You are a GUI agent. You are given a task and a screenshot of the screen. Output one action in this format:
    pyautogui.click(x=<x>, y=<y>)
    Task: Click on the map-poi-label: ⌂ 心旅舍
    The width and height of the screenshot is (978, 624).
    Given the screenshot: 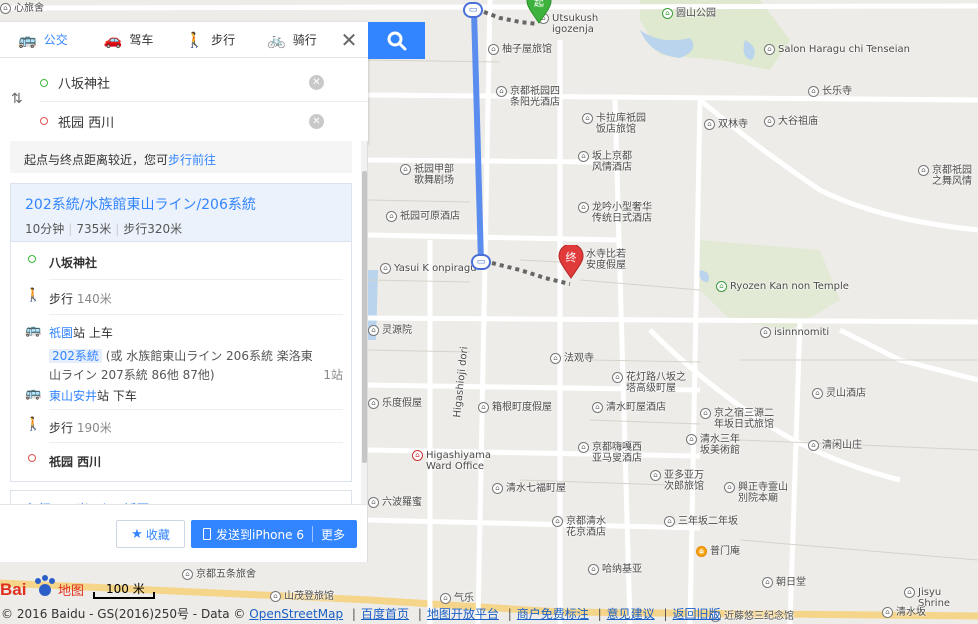 What is the action you would take?
    pyautogui.click(x=22, y=9)
    